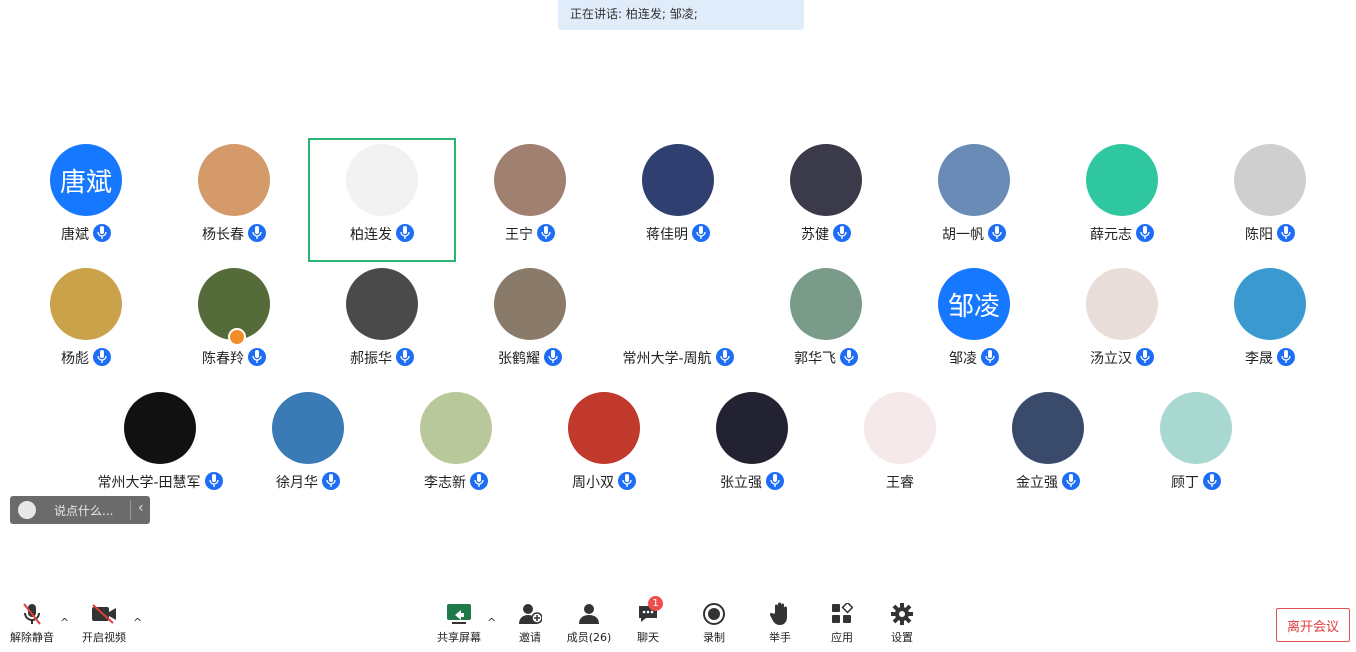  I want to click on unmute-button: 解除静音, so click(32, 623).